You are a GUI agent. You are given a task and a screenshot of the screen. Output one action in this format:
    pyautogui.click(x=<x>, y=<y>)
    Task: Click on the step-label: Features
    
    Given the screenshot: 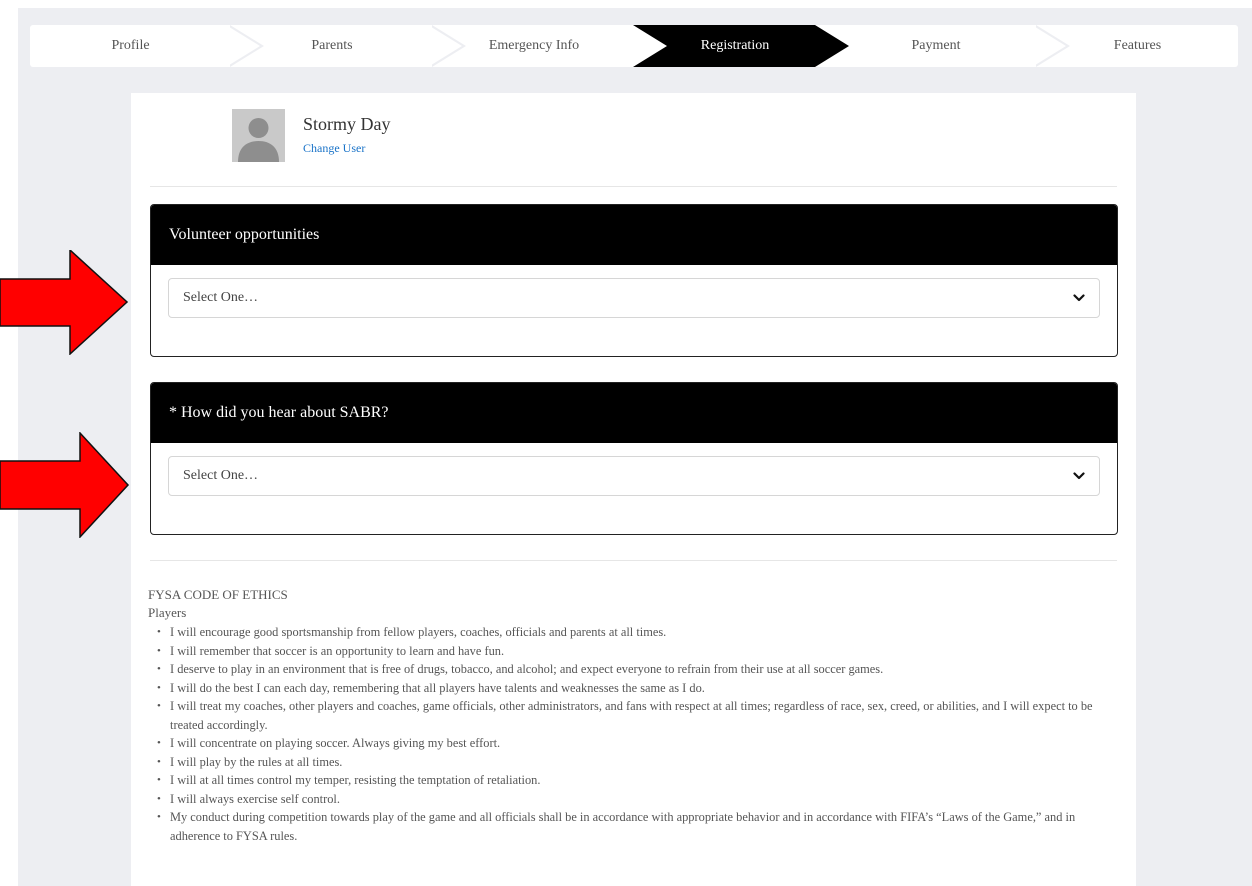 What is the action you would take?
    pyautogui.click(x=1137, y=45)
    